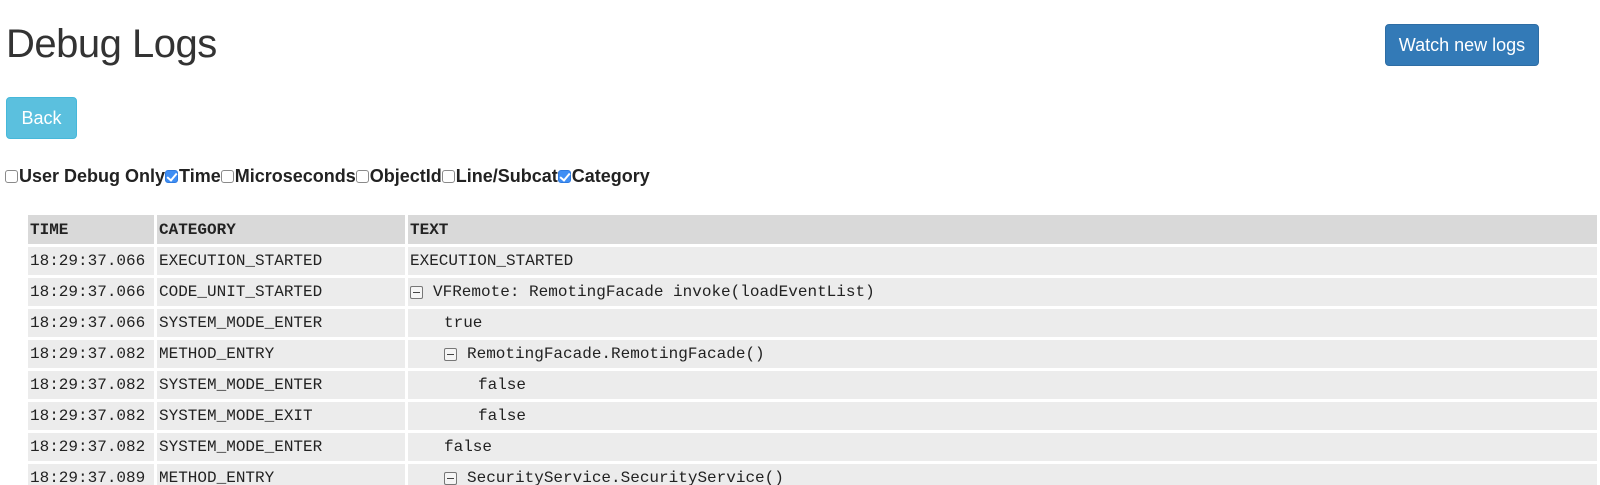 The height and width of the screenshot is (485, 1600). What do you see at coordinates (281, 261) in the screenshot?
I see `cell-category: EXECUTION_STARTED` at bounding box center [281, 261].